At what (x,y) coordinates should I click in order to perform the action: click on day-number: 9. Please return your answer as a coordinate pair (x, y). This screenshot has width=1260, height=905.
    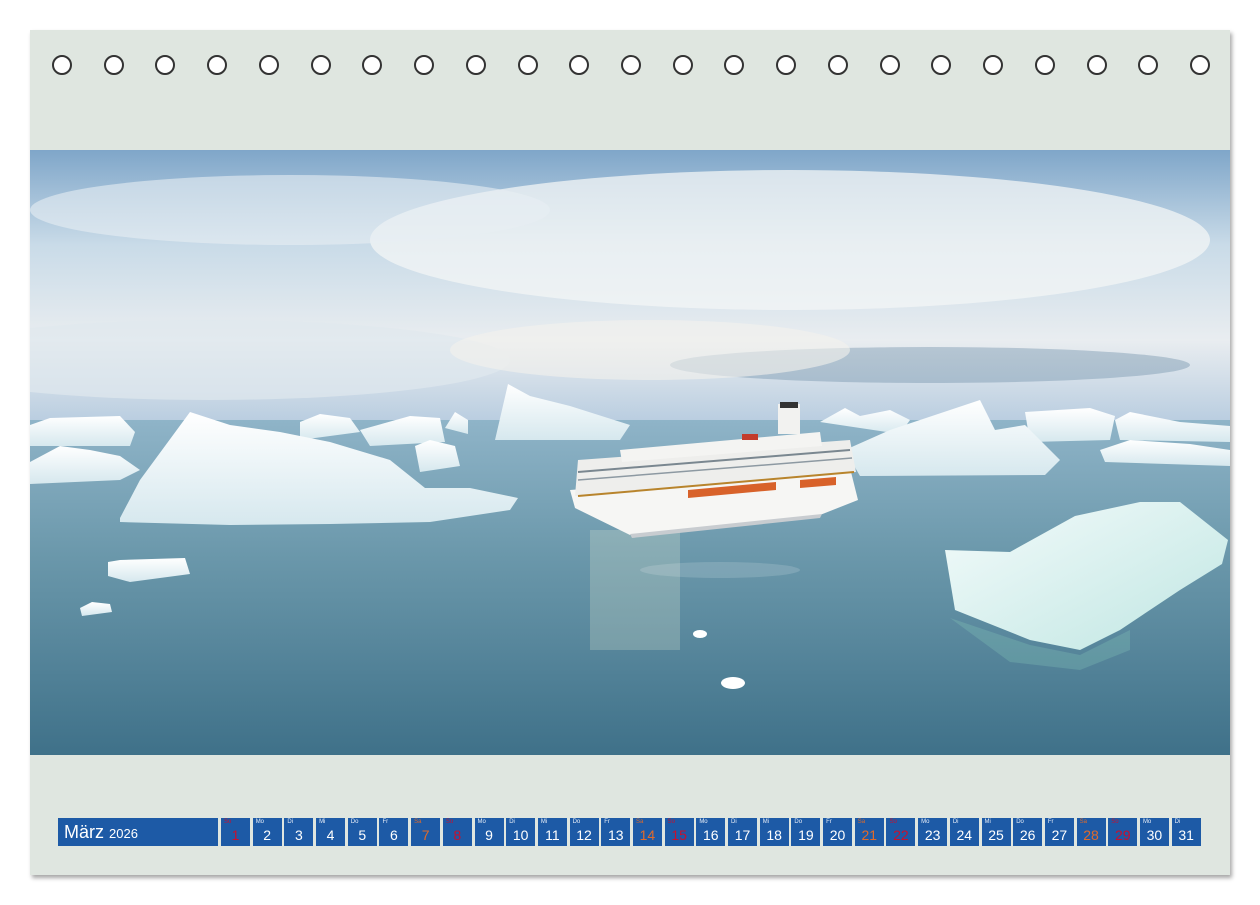
    Looking at the image, I should click on (489, 835).